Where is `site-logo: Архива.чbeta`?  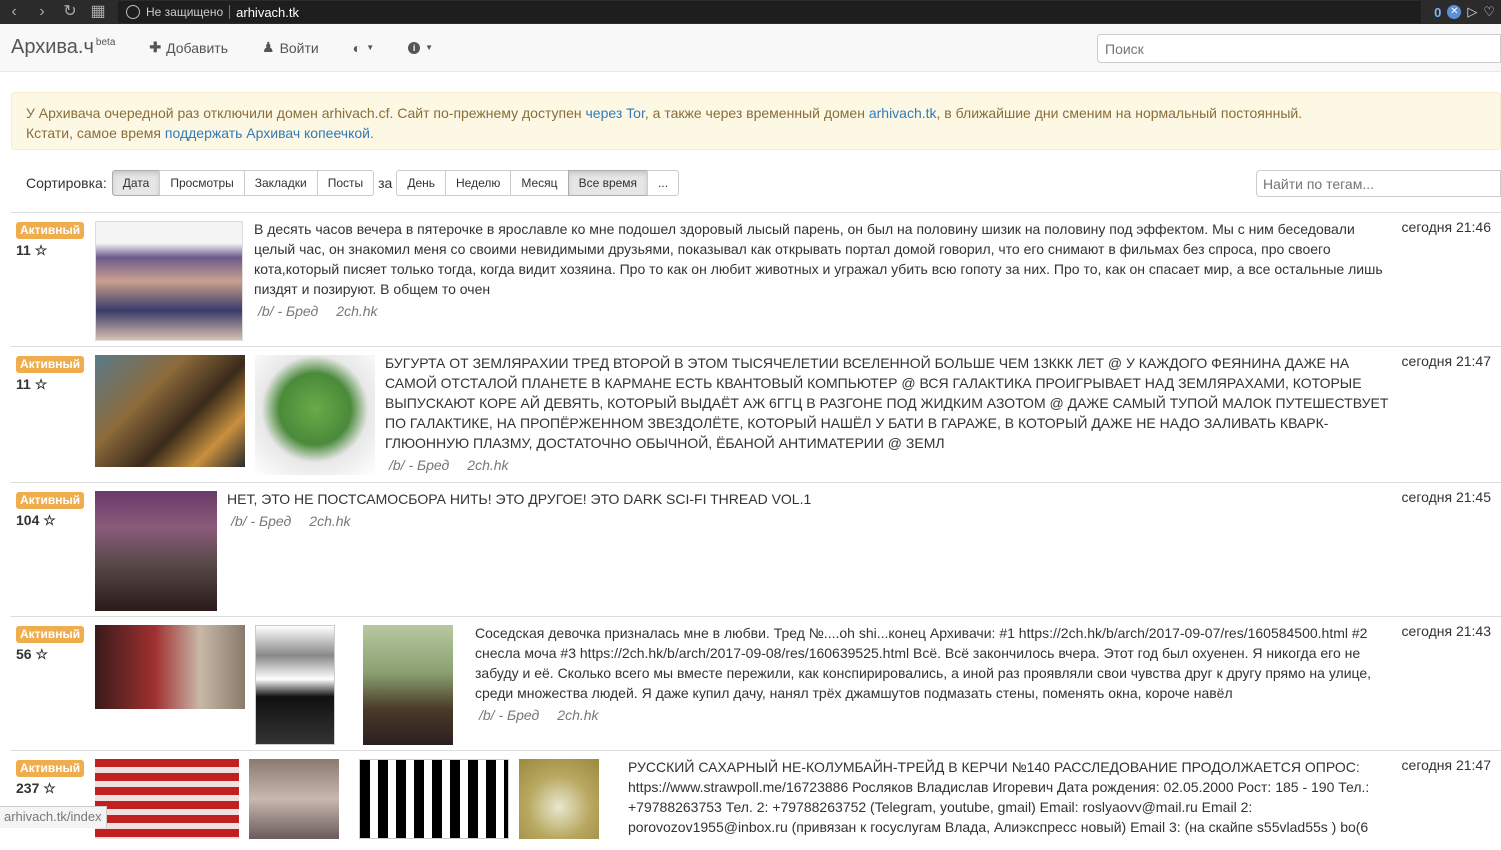 site-logo: Архива.чbeta is located at coordinates (63, 47).